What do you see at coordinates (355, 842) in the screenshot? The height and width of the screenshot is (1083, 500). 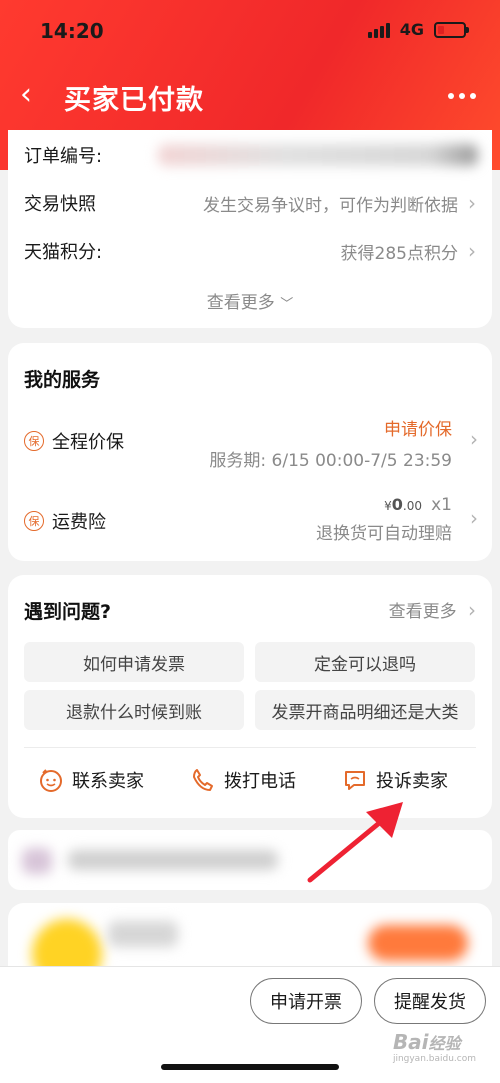 I see `annotation-arrow` at bounding box center [355, 842].